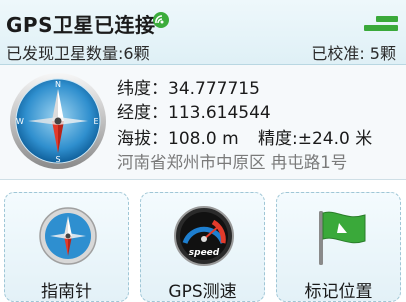 The image size is (406, 302). Describe the element at coordinates (204, 253) in the screenshot. I see `speedometer-icon-text: speed` at that location.